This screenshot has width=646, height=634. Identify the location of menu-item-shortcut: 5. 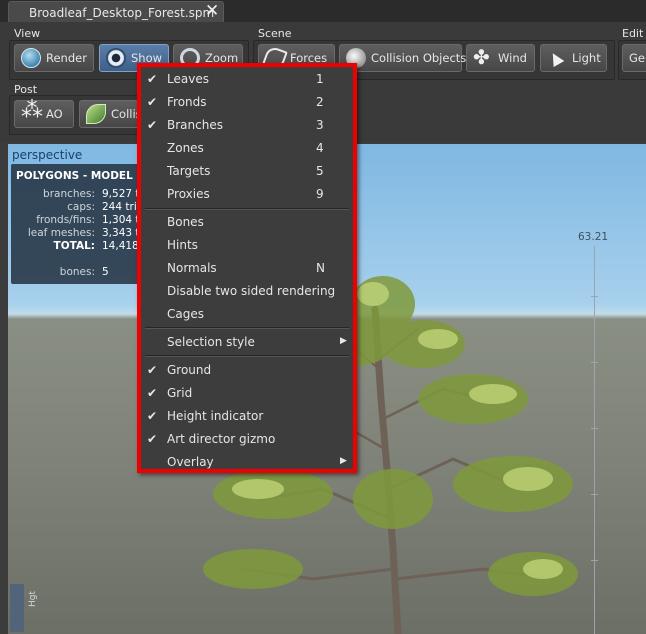
(320, 171).